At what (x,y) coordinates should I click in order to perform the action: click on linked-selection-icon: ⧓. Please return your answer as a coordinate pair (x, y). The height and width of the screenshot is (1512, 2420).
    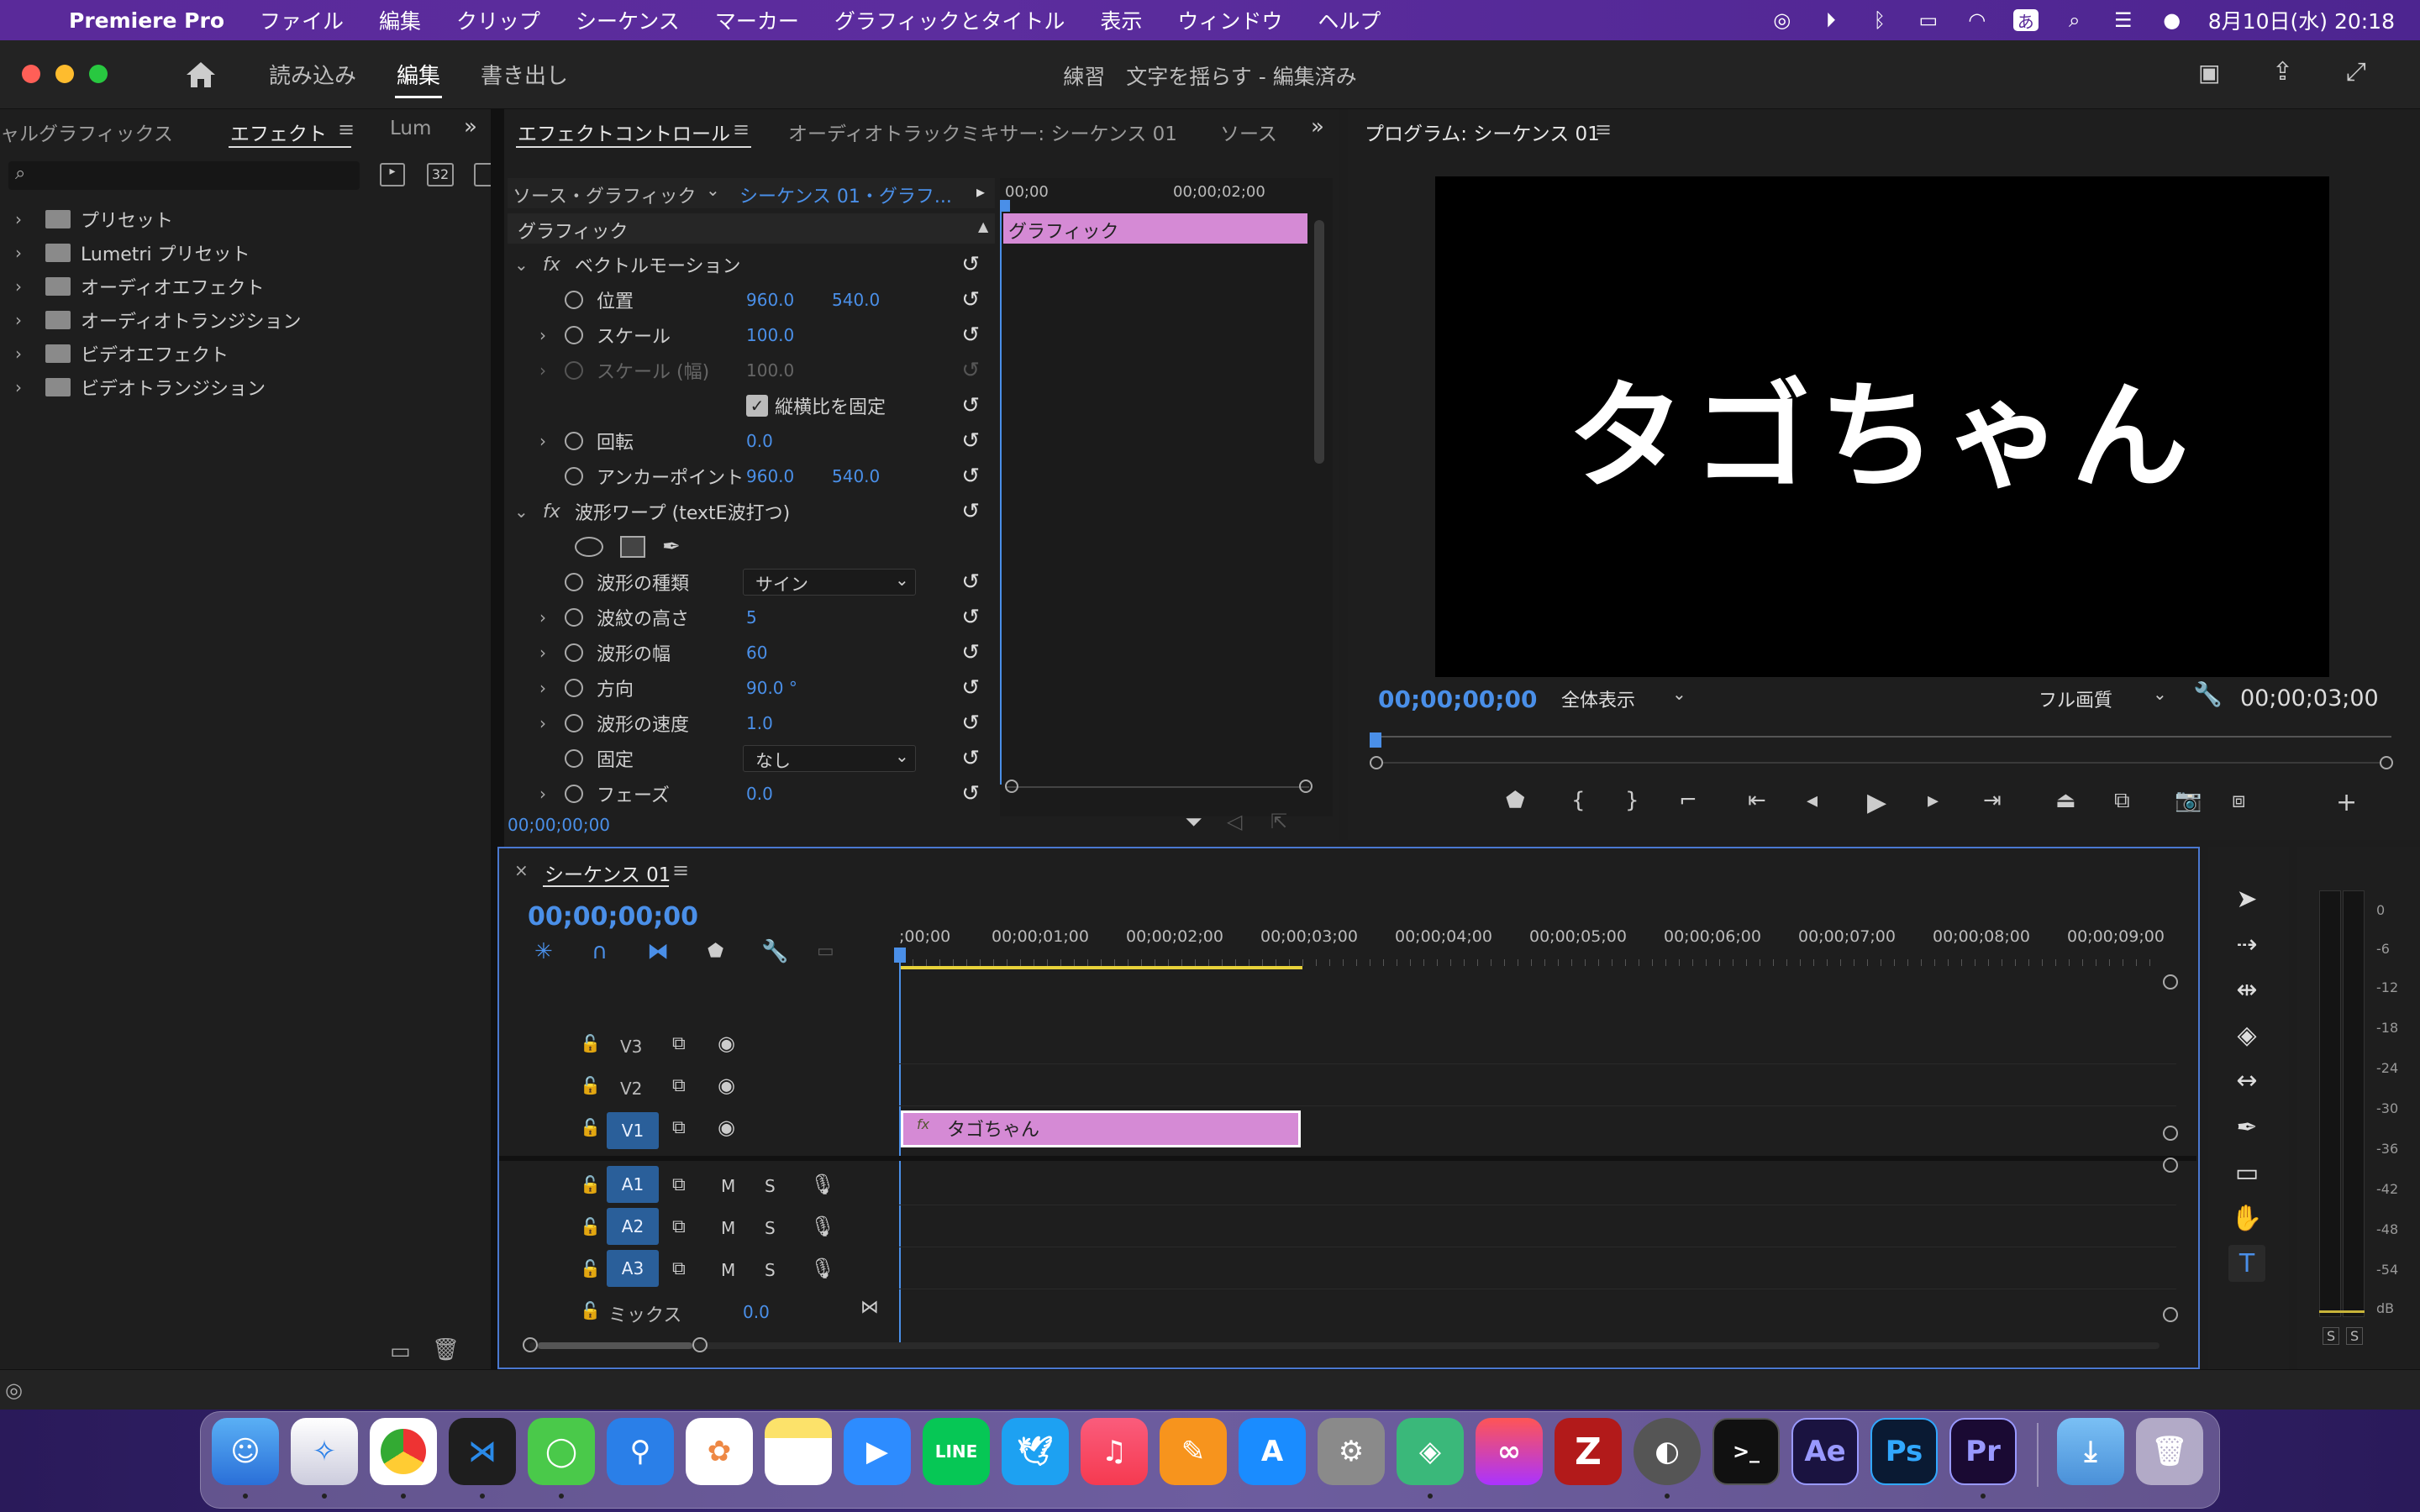
    Looking at the image, I should click on (658, 951).